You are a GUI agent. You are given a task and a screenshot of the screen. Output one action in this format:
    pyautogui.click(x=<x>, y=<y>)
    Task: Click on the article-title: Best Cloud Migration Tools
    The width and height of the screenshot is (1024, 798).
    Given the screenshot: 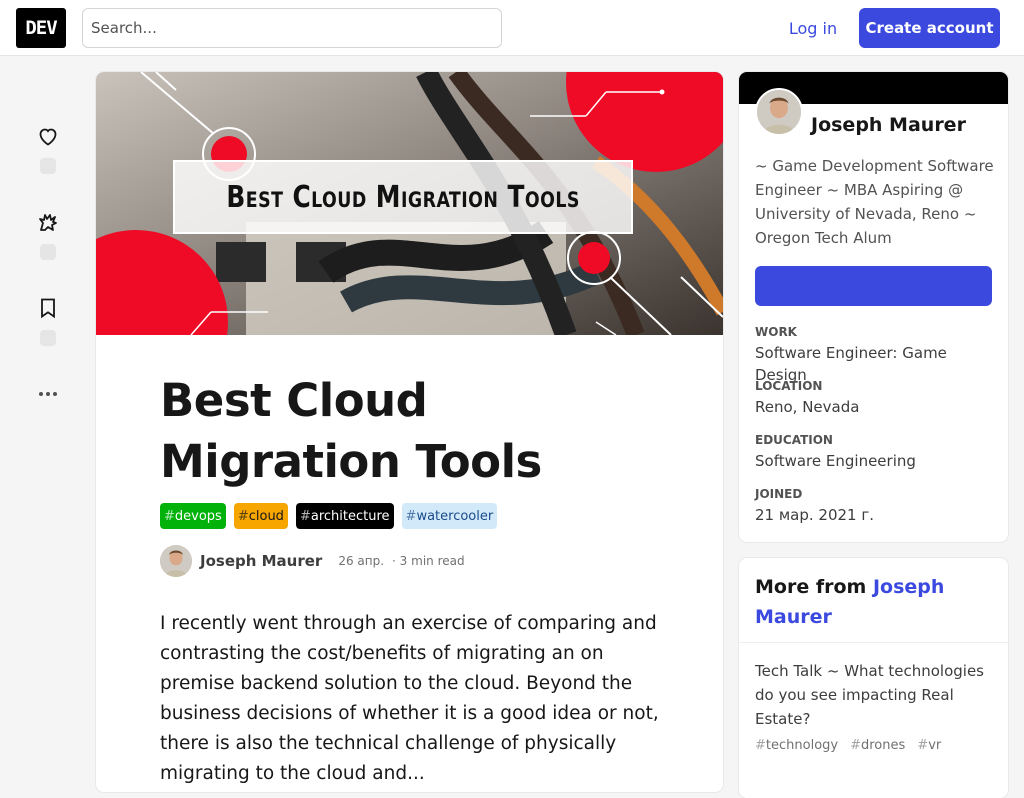 What is the action you would take?
    pyautogui.click(x=351, y=431)
    